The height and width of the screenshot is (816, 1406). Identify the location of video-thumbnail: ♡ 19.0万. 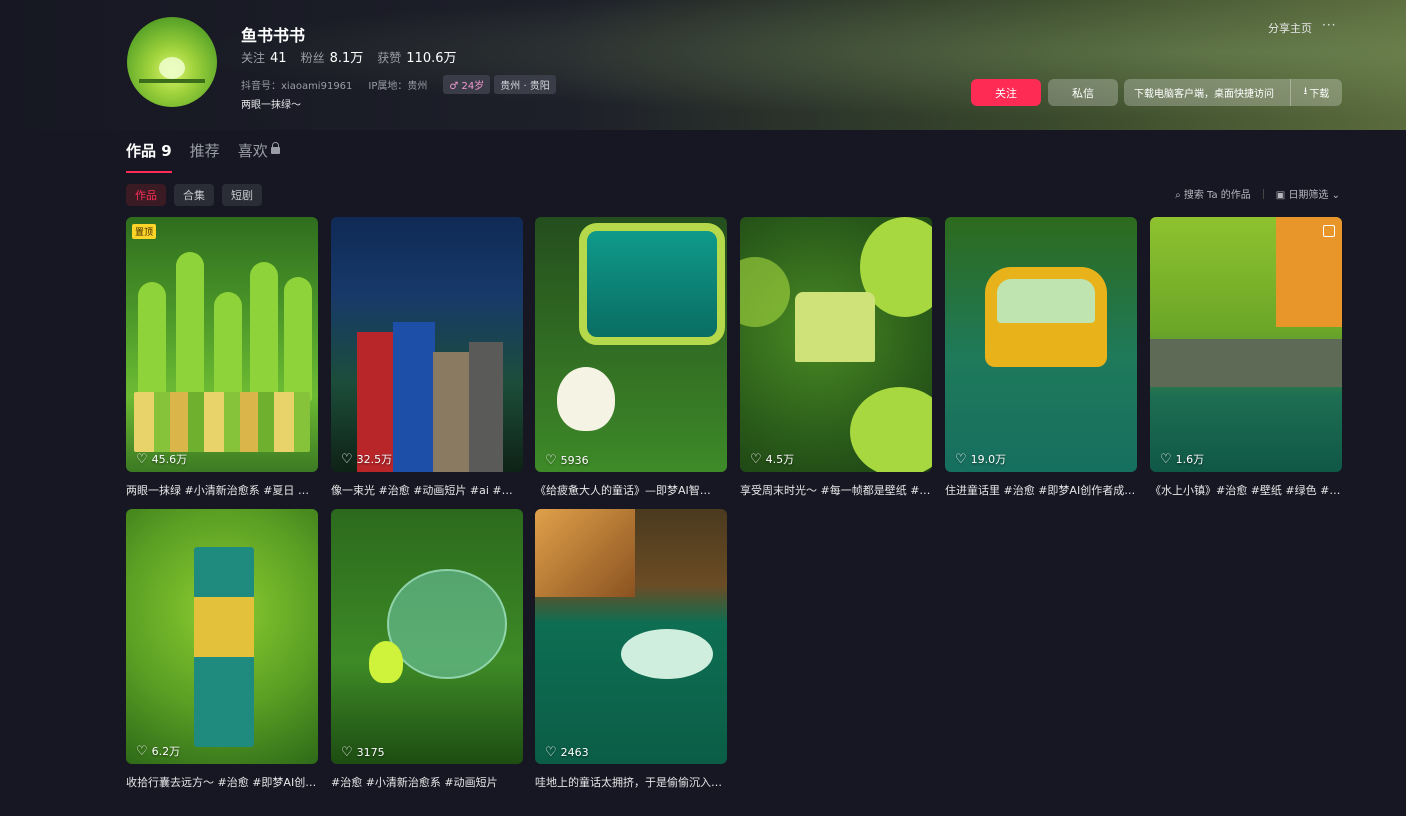
(1041, 344).